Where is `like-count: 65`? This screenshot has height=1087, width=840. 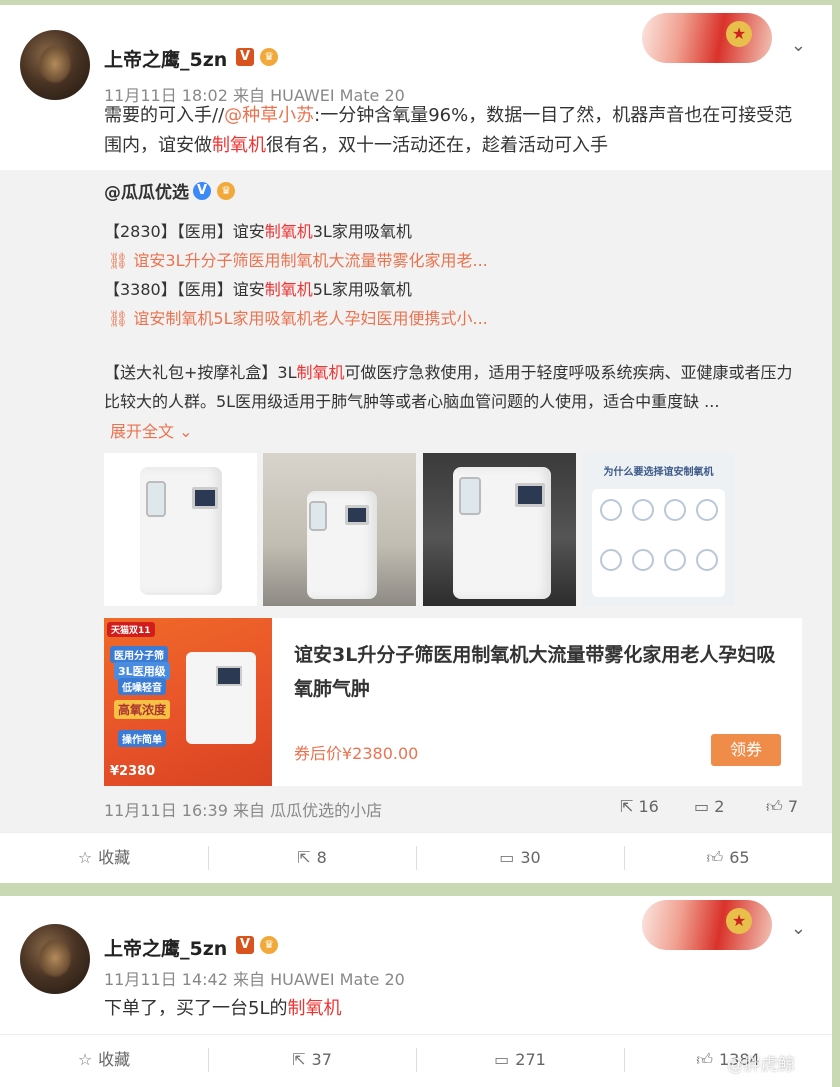
like-count: 65 is located at coordinates (739, 857).